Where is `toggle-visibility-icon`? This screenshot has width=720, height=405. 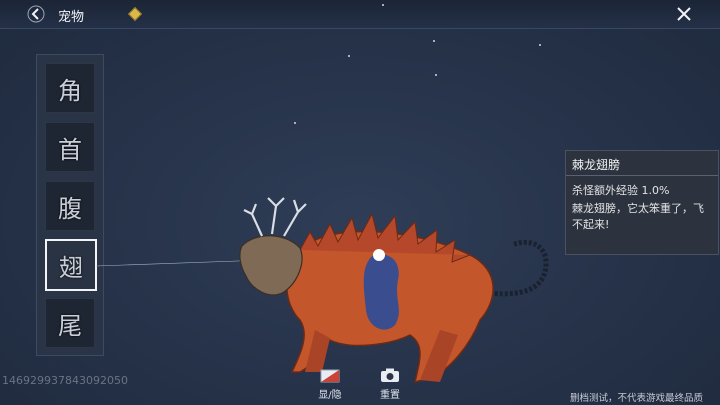
toggle-visibility-icon is located at coordinates (330, 376).